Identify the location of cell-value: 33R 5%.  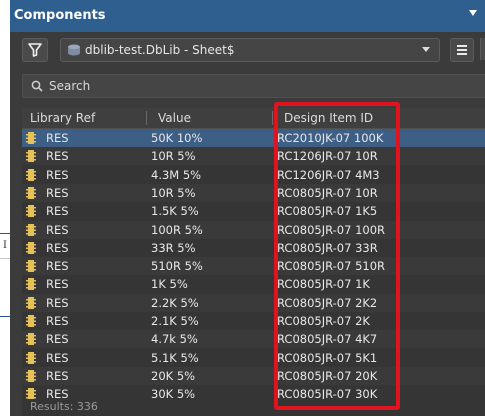
(173, 247).